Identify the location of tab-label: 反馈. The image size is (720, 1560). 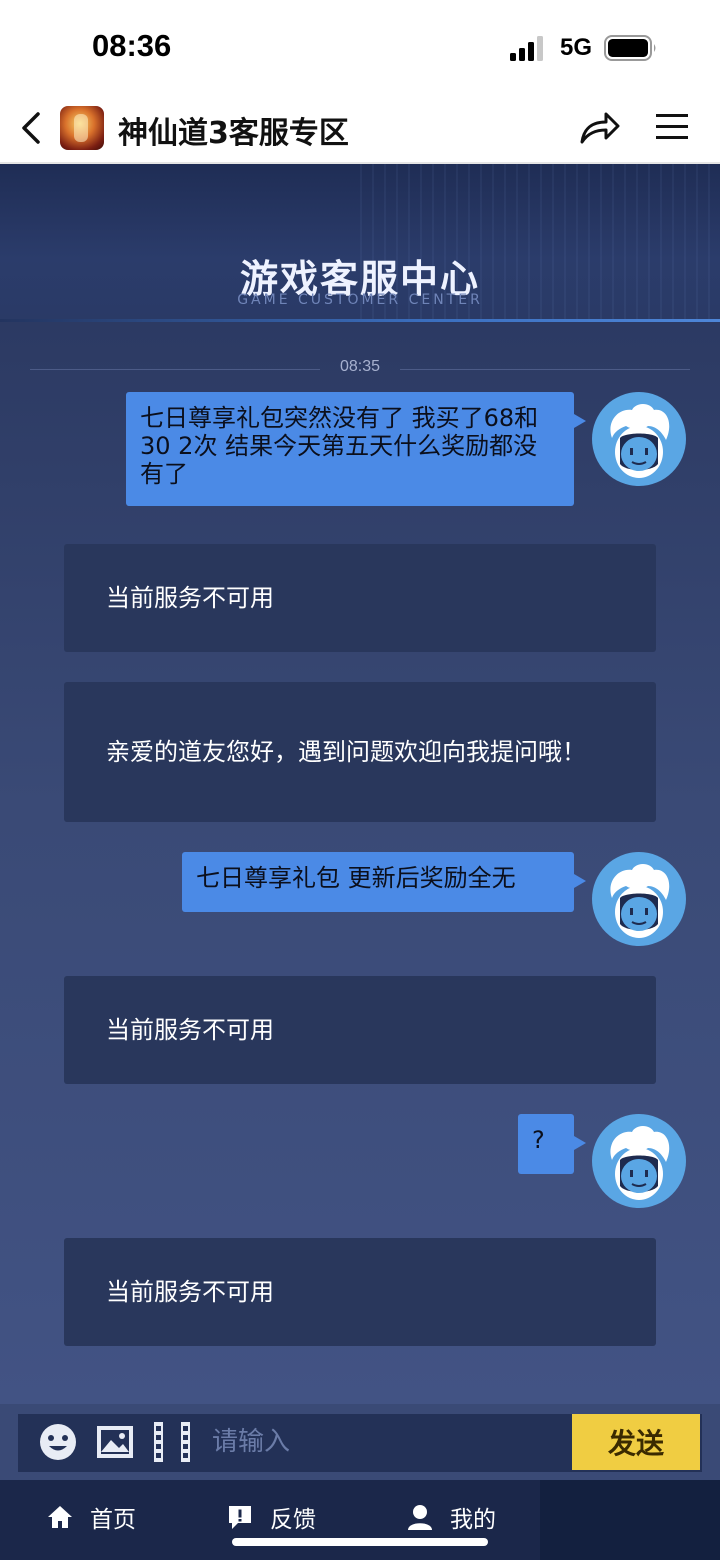
(293, 1520).